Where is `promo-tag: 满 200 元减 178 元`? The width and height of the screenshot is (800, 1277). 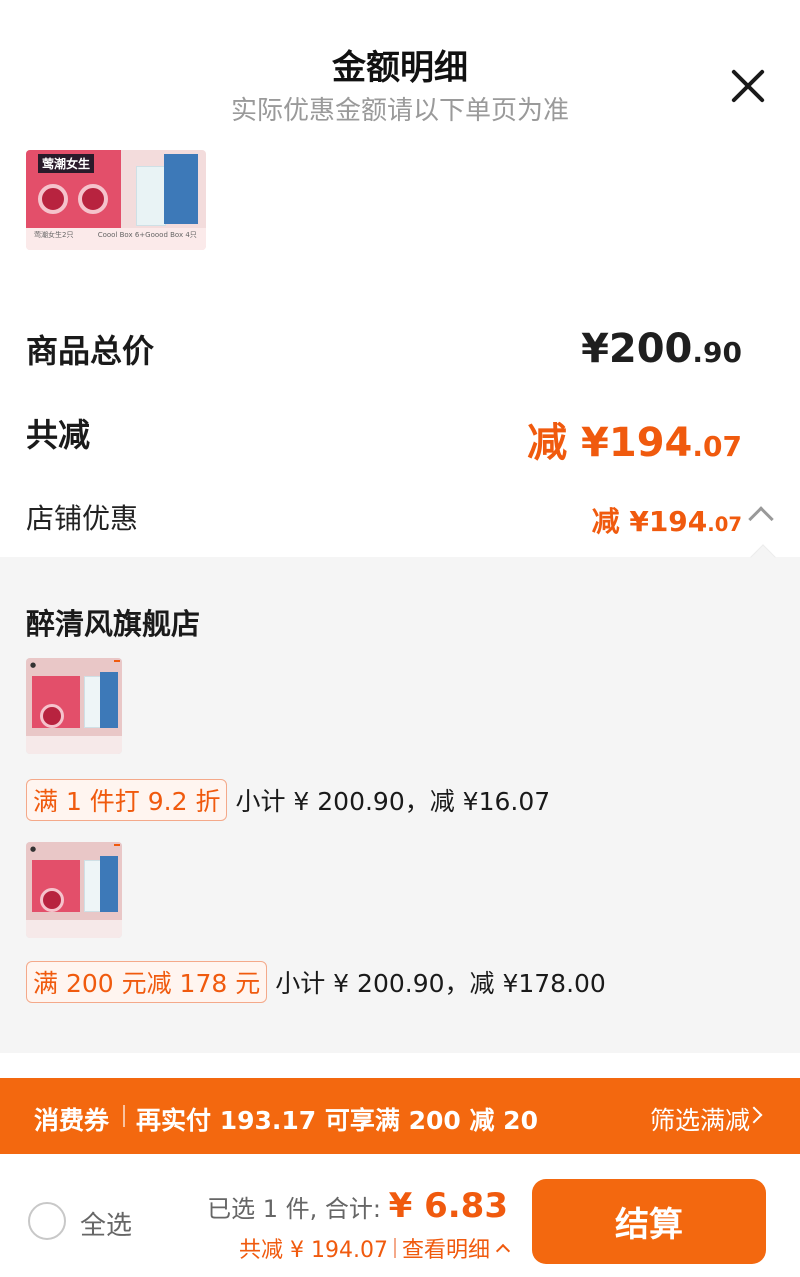
promo-tag: 满 200 元减 178 元 is located at coordinates (147, 982).